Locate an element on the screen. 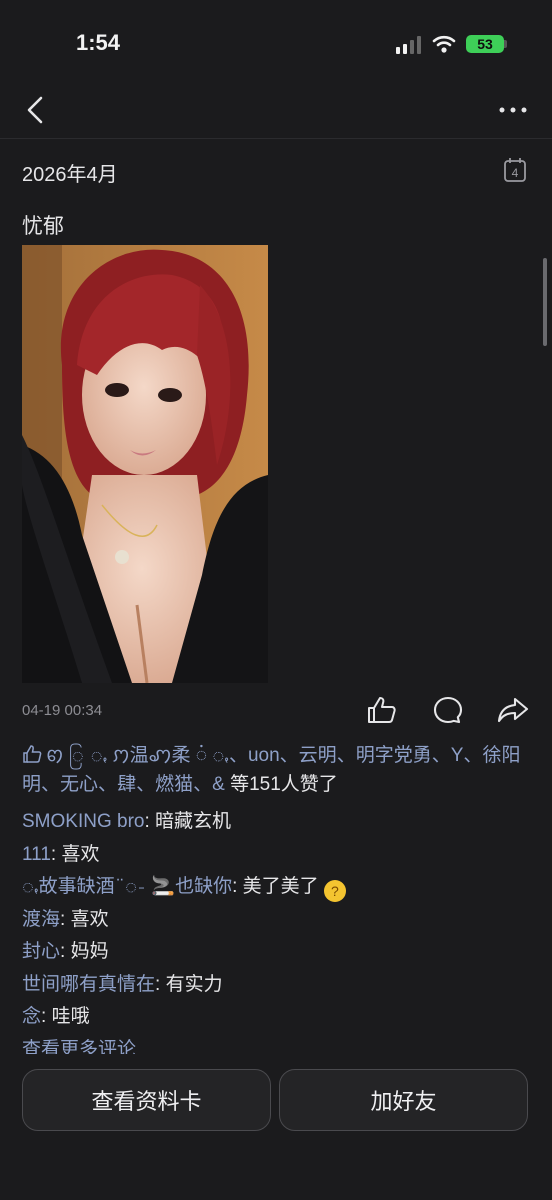 The width and height of the screenshot is (552, 1200). calendar-day: 4 is located at coordinates (515, 173).